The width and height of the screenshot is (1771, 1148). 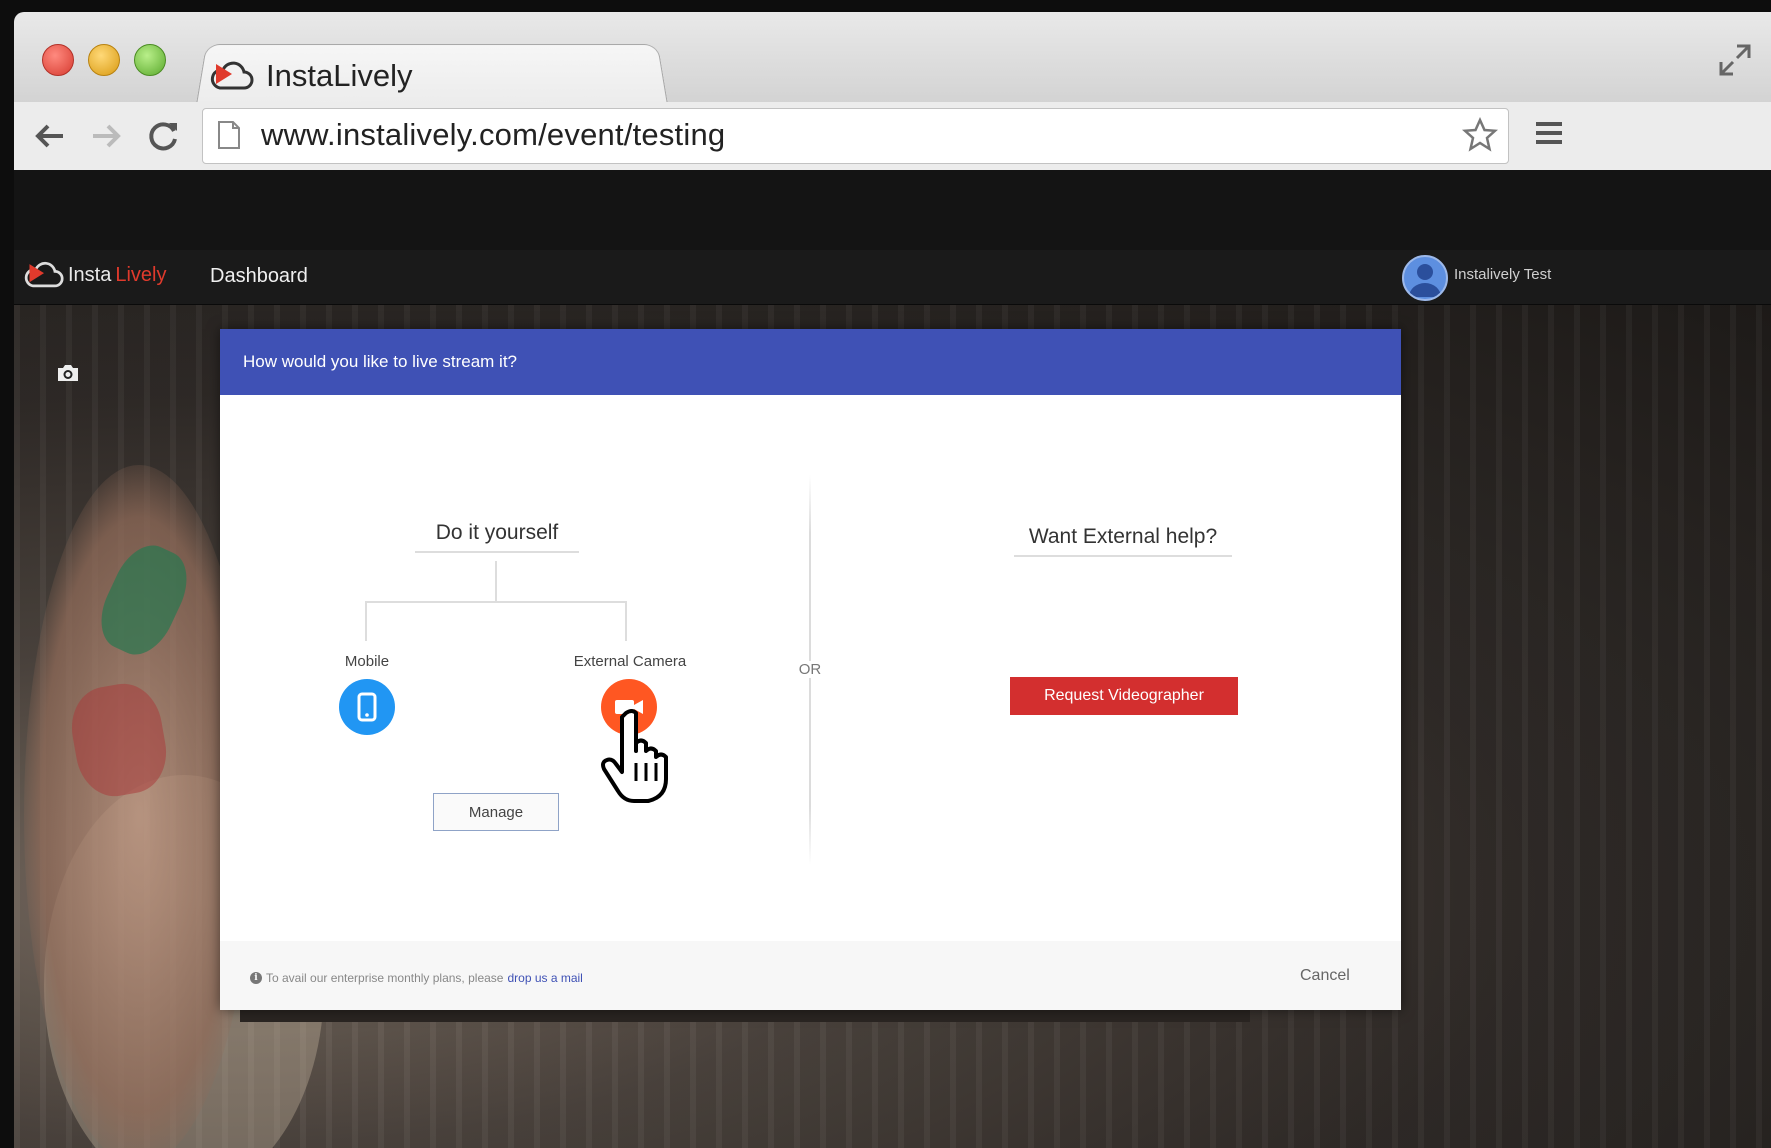 What do you see at coordinates (229, 135) in the screenshot?
I see `page-icon` at bounding box center [229, 135].